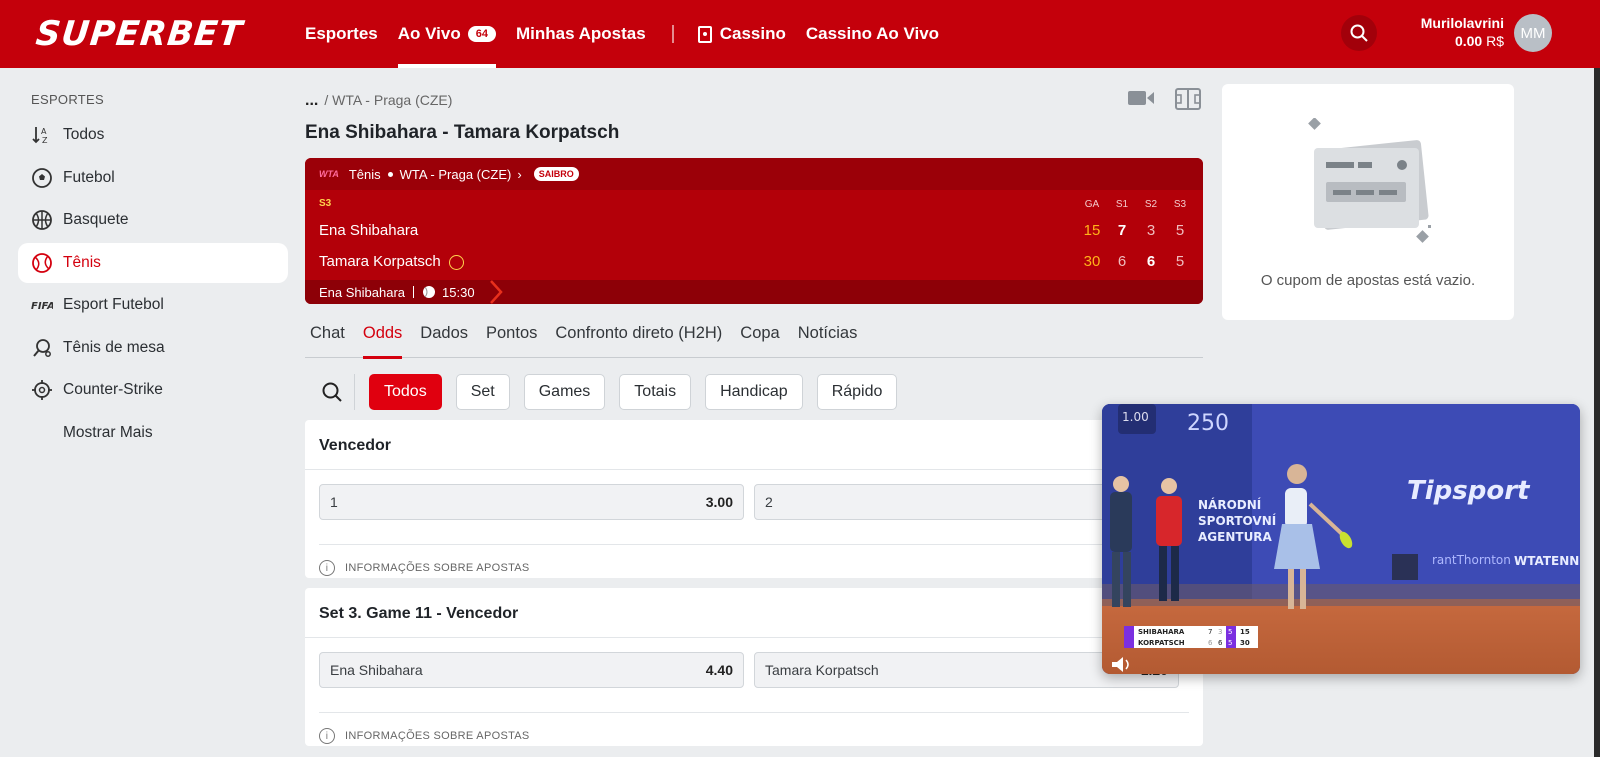  Describe the element at coordinates (496, 292) in the screenshot. I see `chevron-right-icon` at that location.